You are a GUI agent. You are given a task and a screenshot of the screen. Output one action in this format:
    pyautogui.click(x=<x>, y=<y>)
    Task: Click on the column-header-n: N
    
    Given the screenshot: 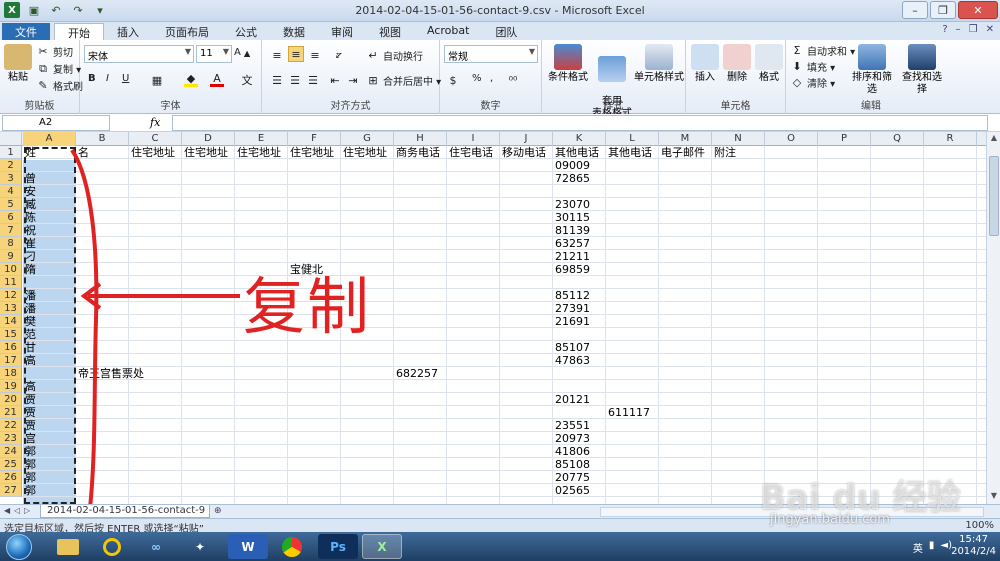 What is the action you would take?
    pyautogui.click(x=738, y=139)
    